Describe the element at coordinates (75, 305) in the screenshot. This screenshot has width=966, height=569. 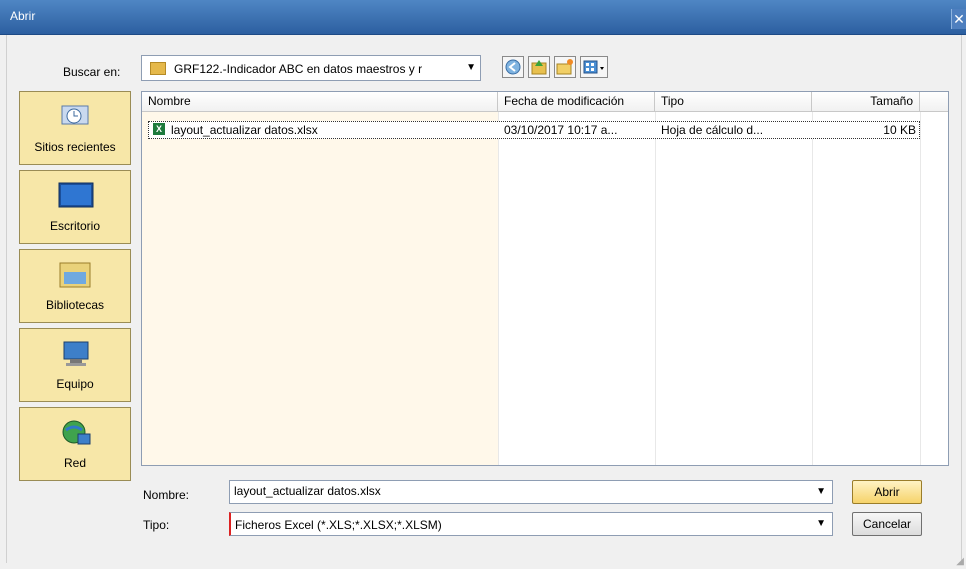
I see `place-label: Bibliotecas` at that location.